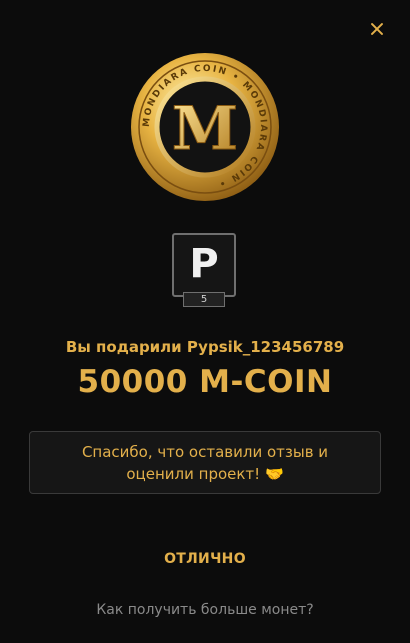  I want to click on coin-letter: M, so click(205, 129).